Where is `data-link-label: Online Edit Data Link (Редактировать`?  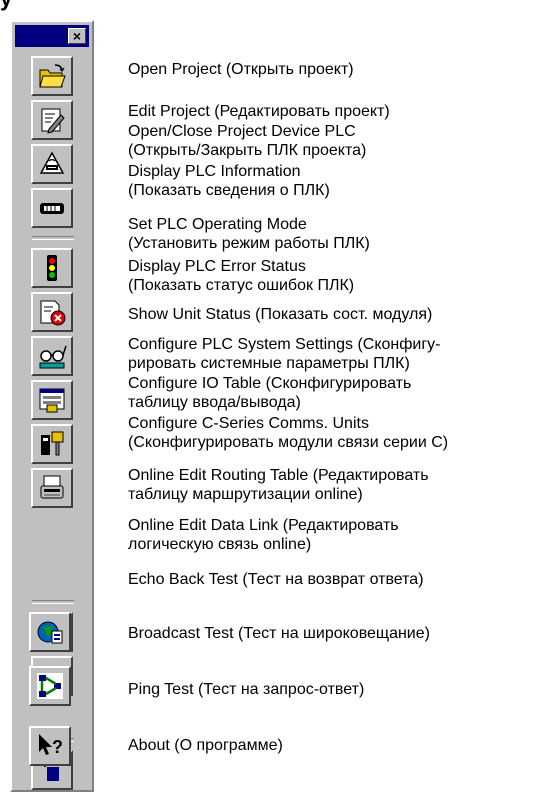 data-link-label: Online Edit Data Link (Редактировать is located at coordinates (263, 525).